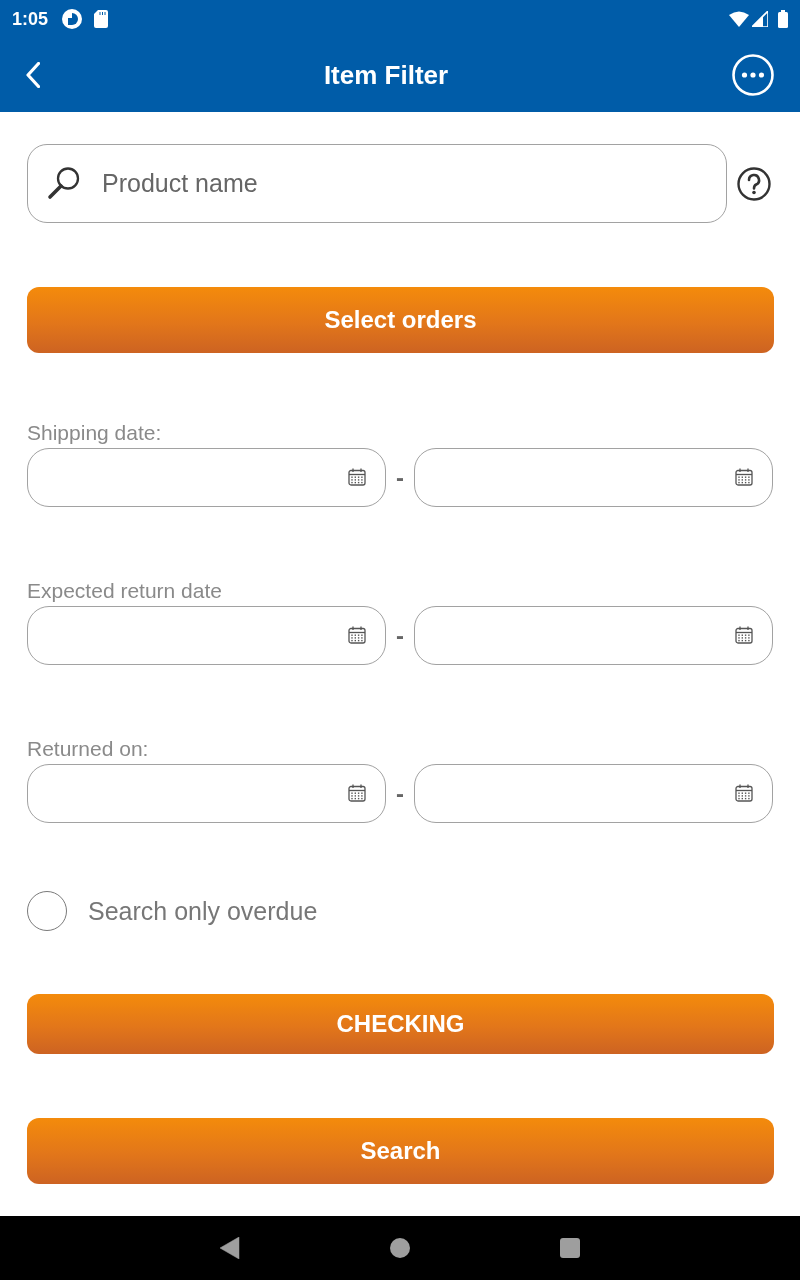 The image size is (800, 1280). What do you see at coordinates (125, 591) in the screenshot?
I see `date-label: Expected return date` at bounding box center [125, 591].